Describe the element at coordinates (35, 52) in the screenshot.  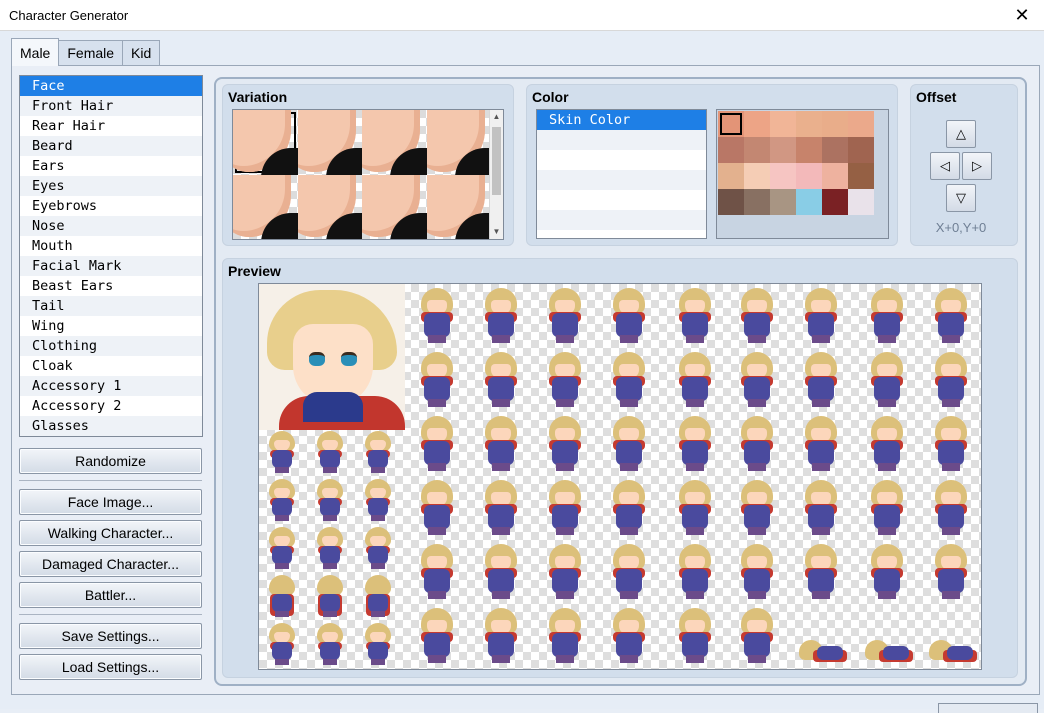
I see `tab-male: Male` at that location.